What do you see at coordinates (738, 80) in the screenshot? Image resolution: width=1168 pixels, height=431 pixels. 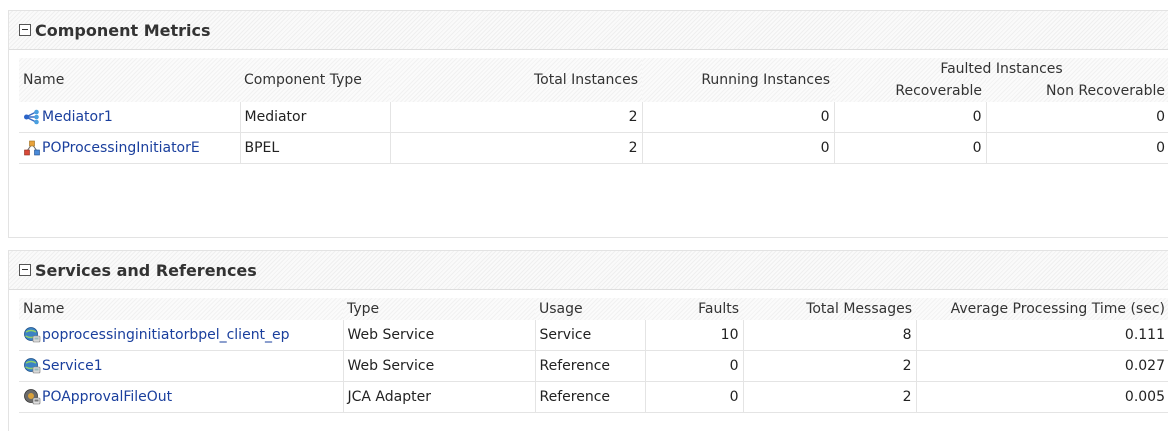 I see `header-running-instances: Running Instances` at bounding box center [738, 80].